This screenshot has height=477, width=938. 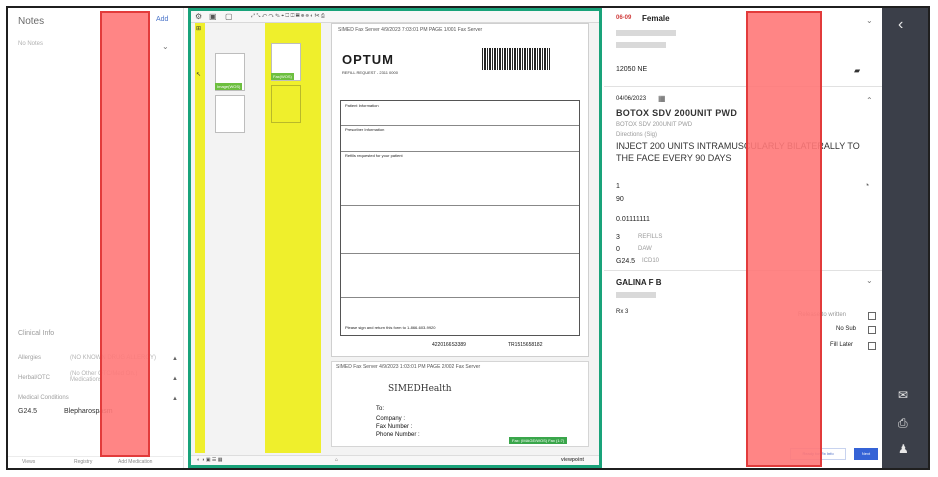 I want to click on daw-value: 0, so click(x=618, y=249).